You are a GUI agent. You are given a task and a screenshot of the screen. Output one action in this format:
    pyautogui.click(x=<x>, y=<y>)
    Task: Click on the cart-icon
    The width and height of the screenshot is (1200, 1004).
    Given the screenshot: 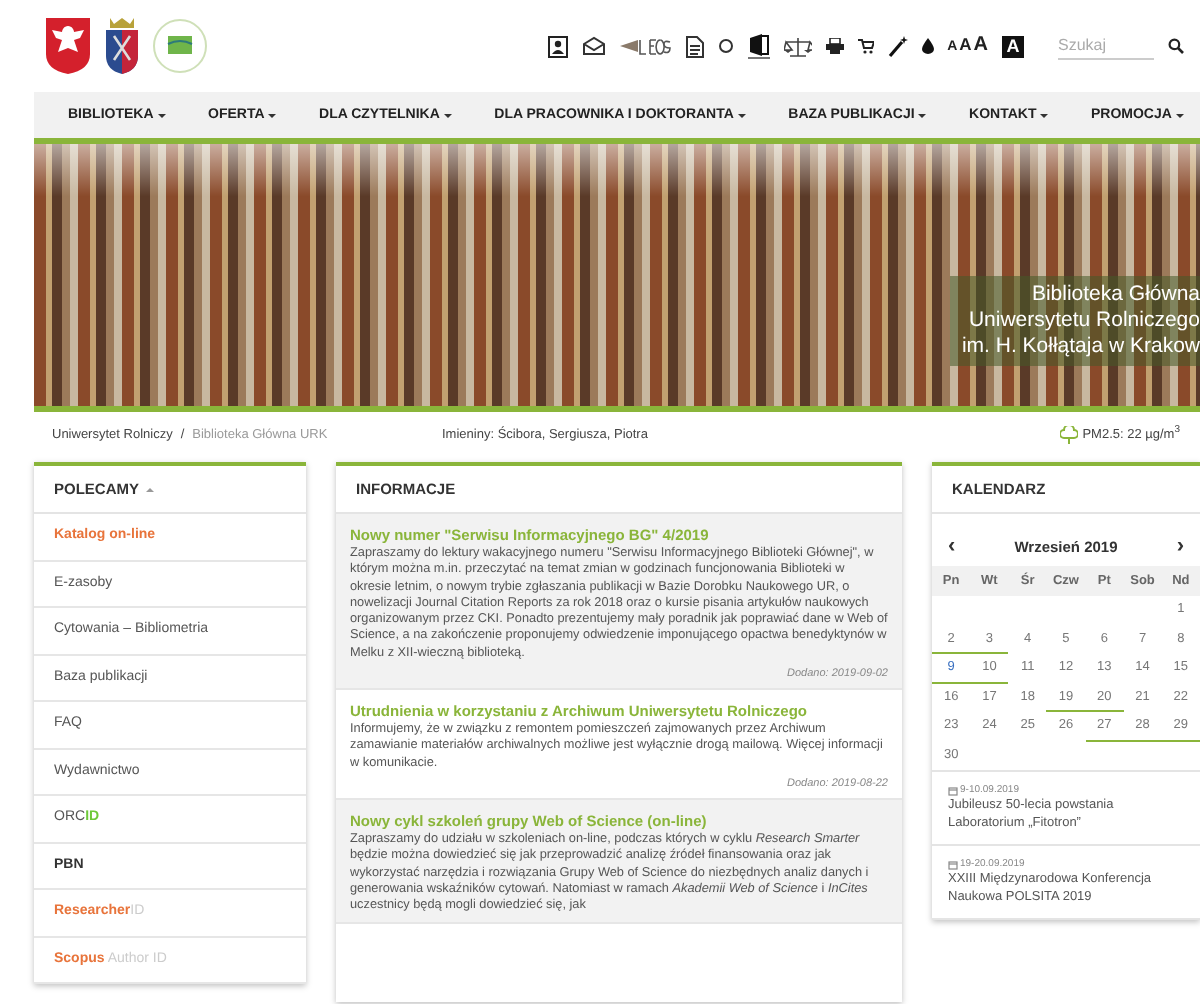 What is the action you would take?
    pyautogui.click(x=865, y=46)
    